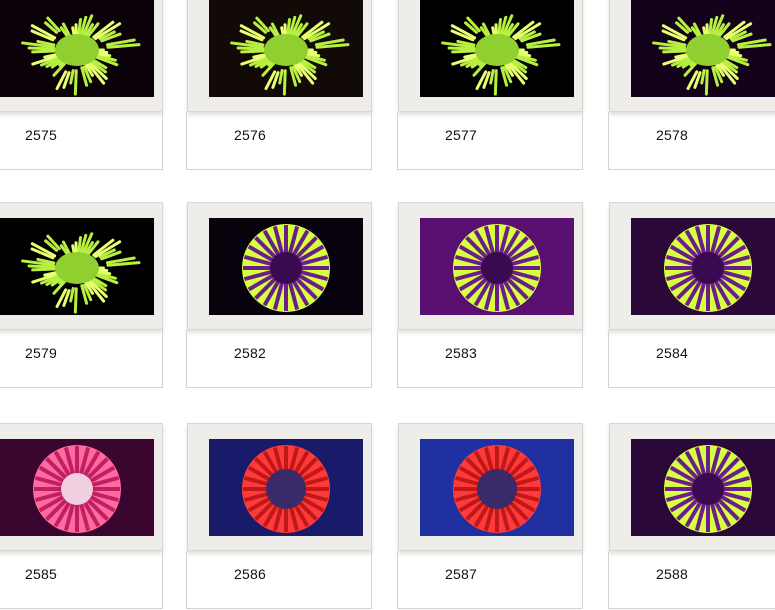  What do you see at coordinates (41, 574) in the screenshot?
I see `item-number-label: 2585` at bounding box center [41, 574].